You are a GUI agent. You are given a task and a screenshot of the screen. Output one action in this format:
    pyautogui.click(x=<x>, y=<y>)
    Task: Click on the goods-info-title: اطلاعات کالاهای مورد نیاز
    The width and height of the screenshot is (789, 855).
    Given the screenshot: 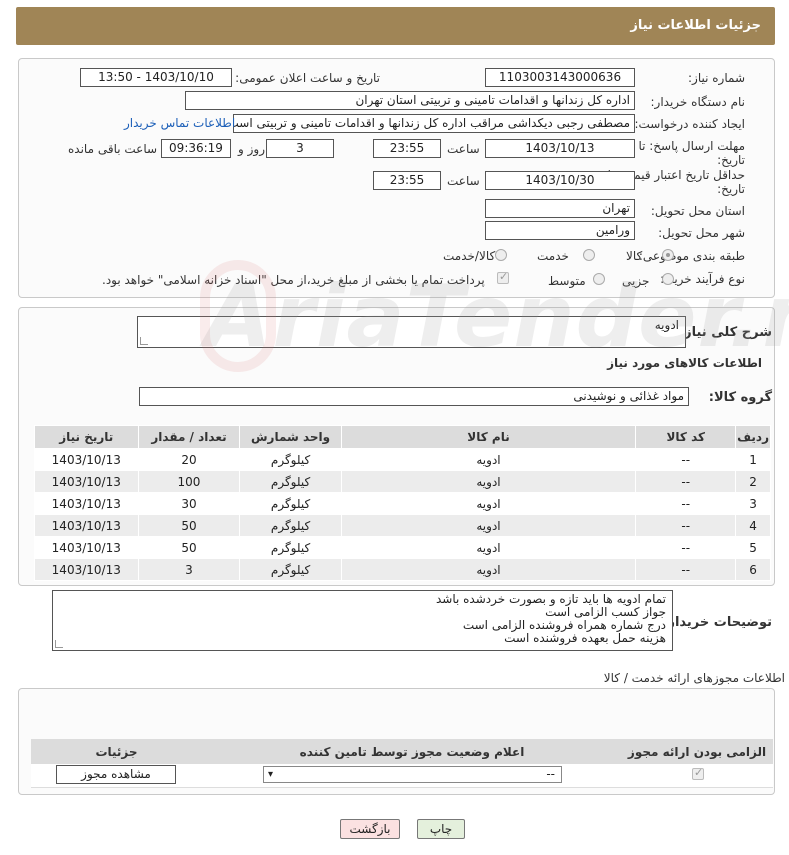 What is the action you would take?
    pyautogui.click(x=684, y=363)
    